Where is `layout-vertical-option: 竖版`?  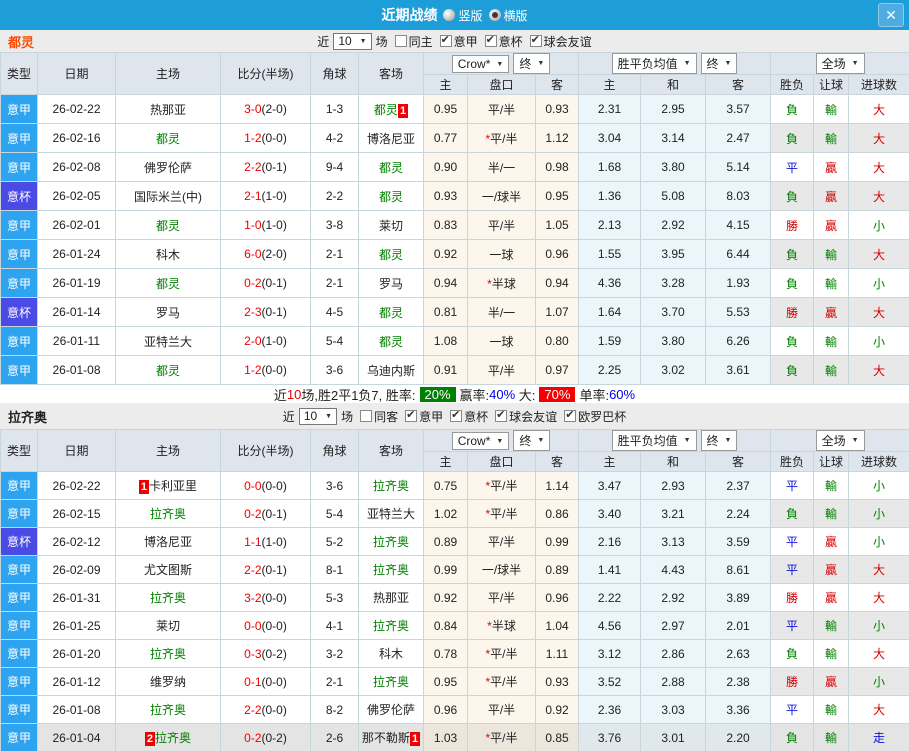 layout-vertical-option: 竖版 is located at coordinates (462, 15).